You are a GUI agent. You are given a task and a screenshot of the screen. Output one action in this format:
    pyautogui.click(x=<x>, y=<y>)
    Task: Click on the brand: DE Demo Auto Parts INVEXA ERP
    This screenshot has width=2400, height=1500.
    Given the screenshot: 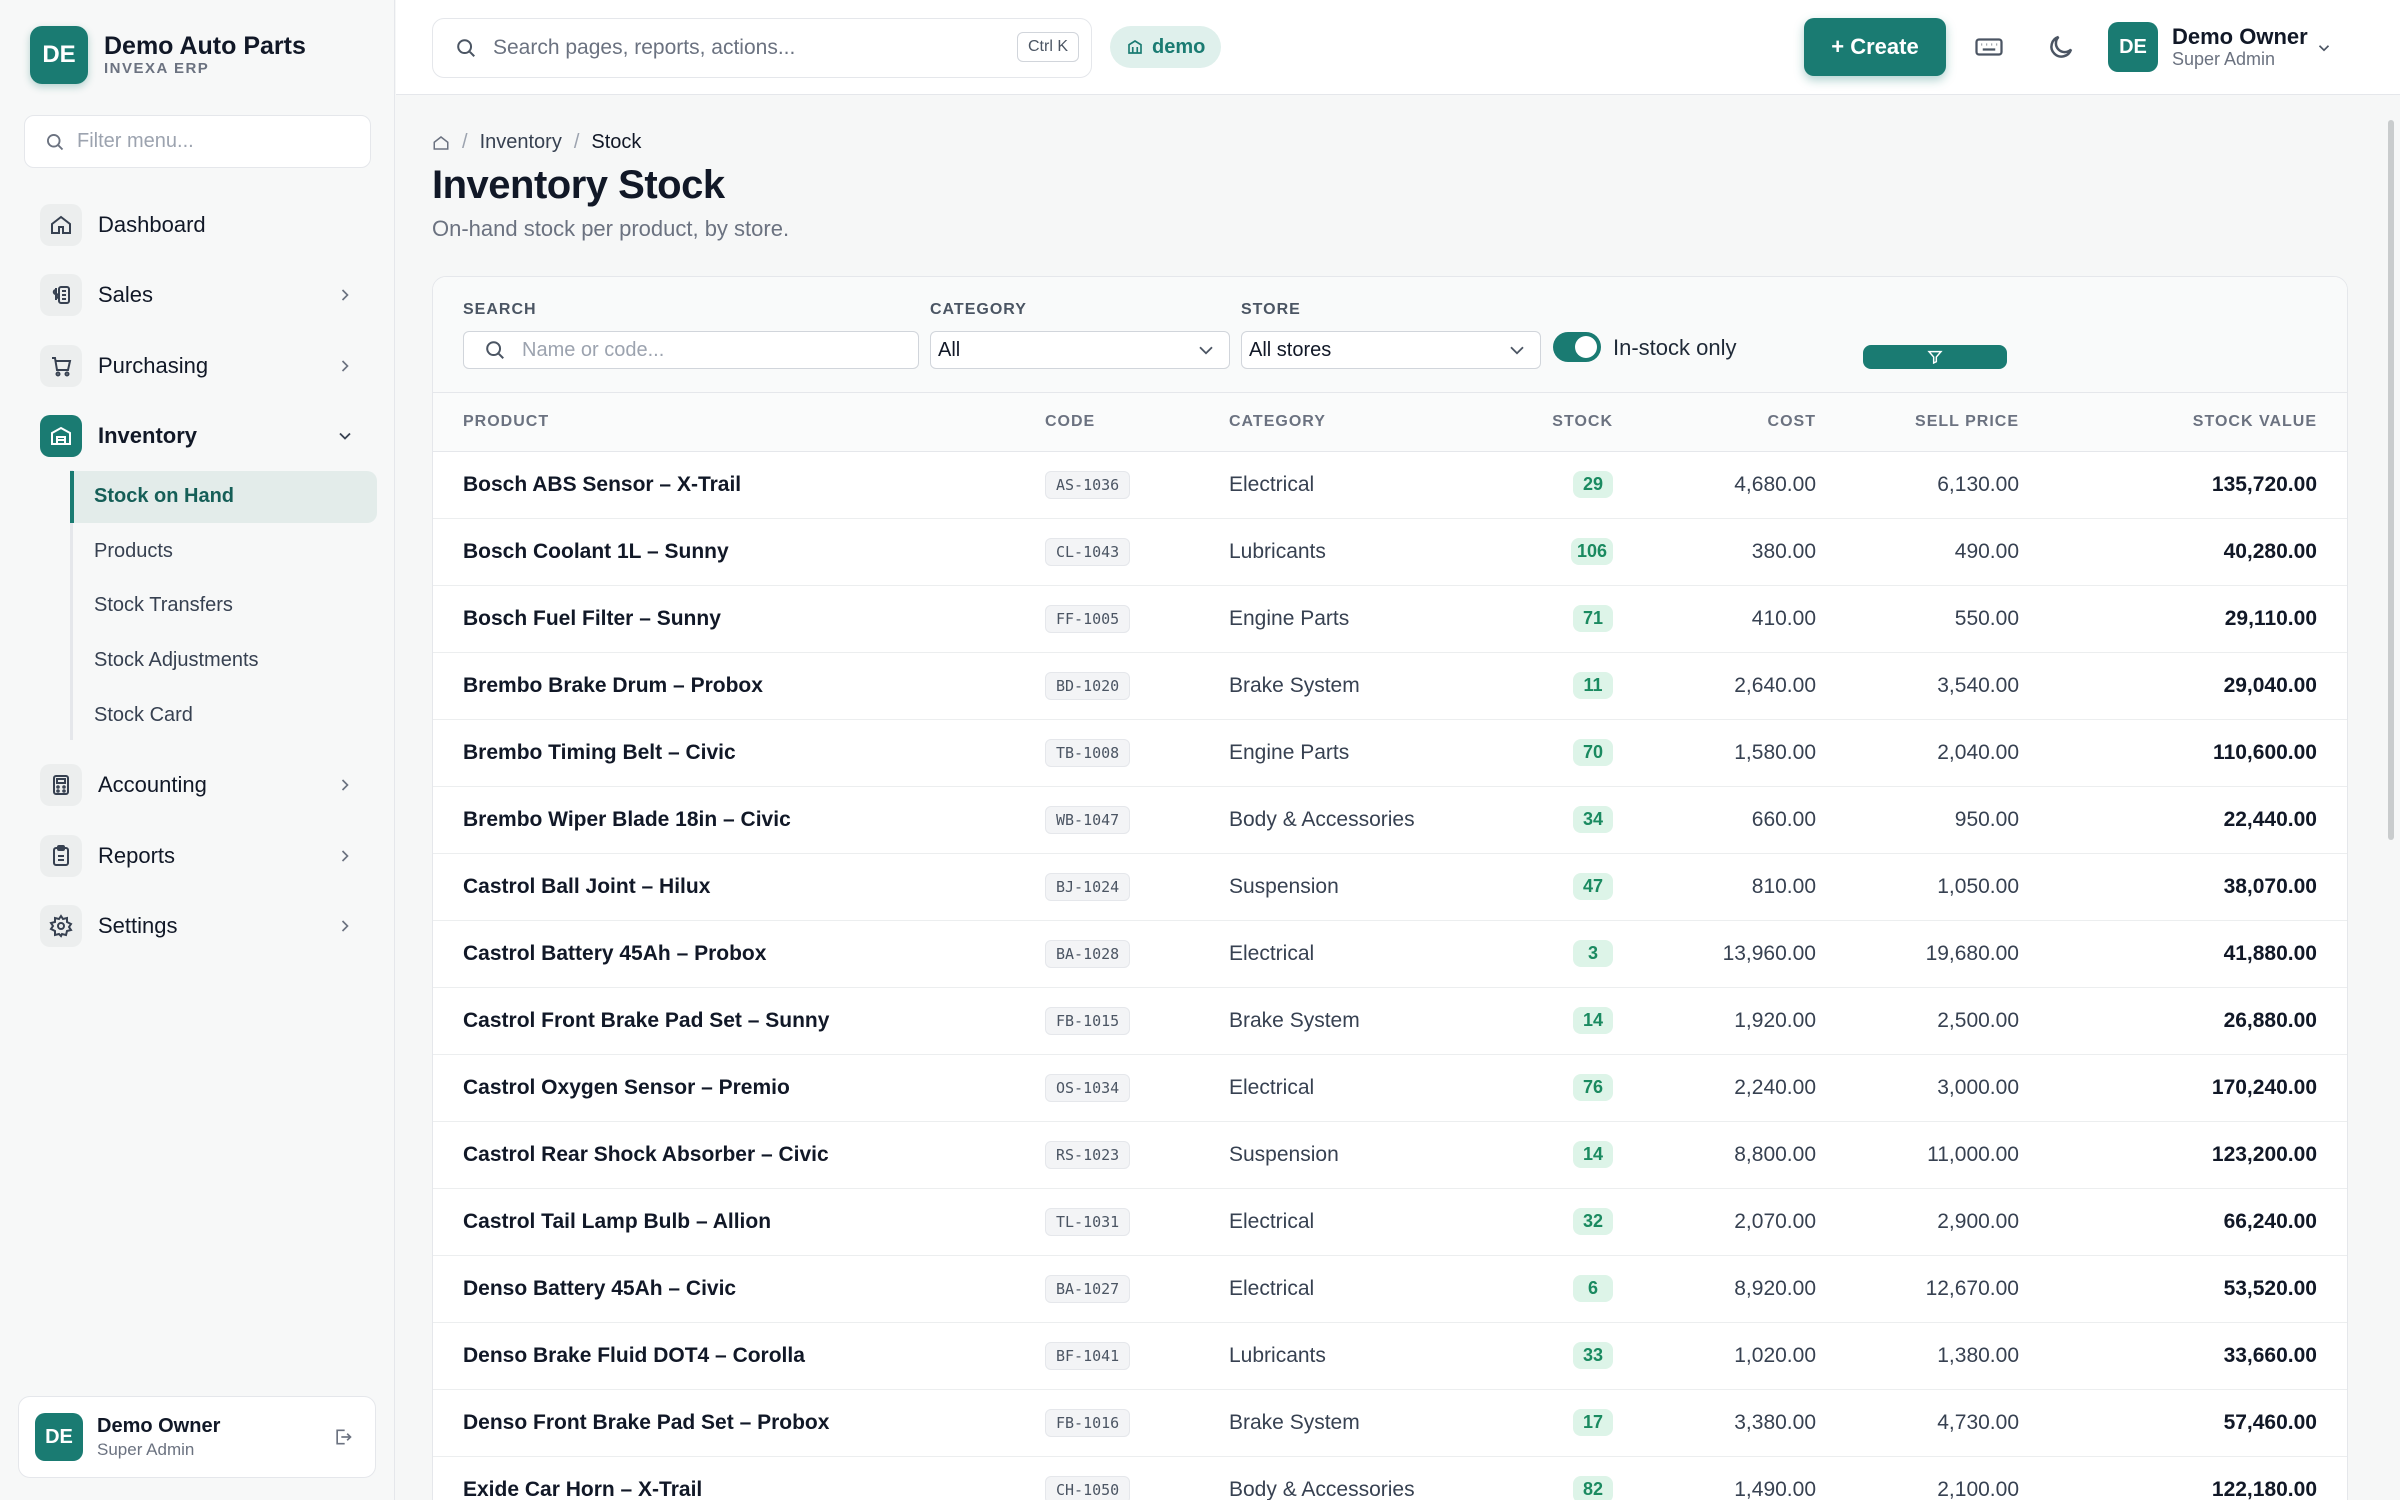 What is the action you would take?
    pyautogui.click(x=168, y=55)
    